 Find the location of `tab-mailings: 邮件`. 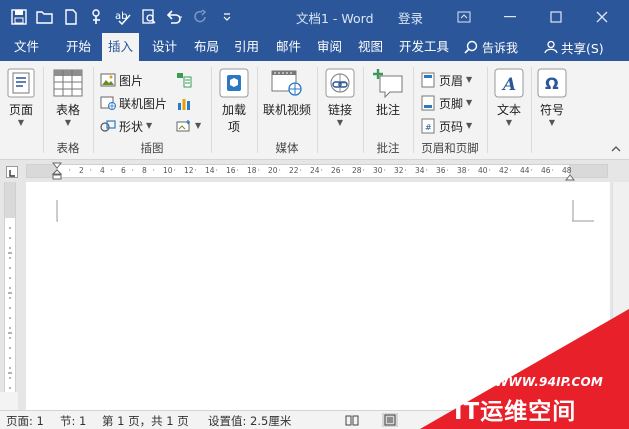

tab-mailings: 邮件 is located at coordinates (288, 47).